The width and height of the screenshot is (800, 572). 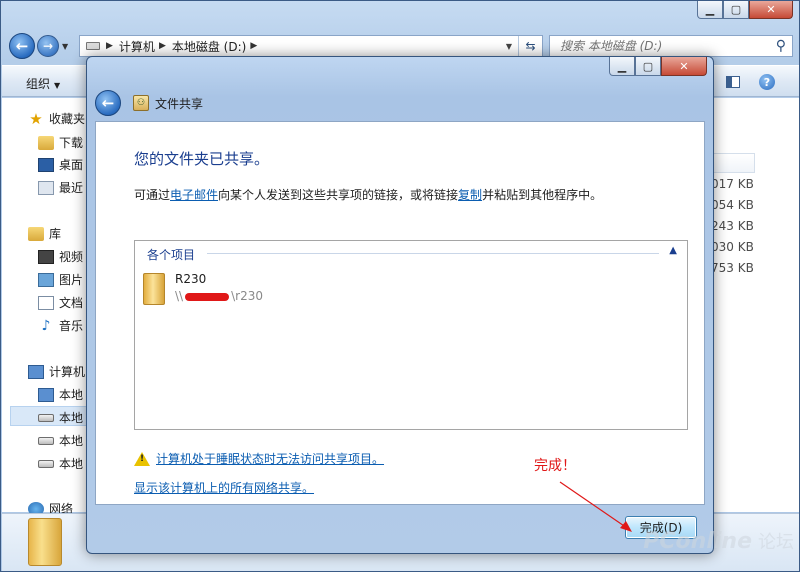 I want to click on video-library-icon, so click(x=46, y=256).